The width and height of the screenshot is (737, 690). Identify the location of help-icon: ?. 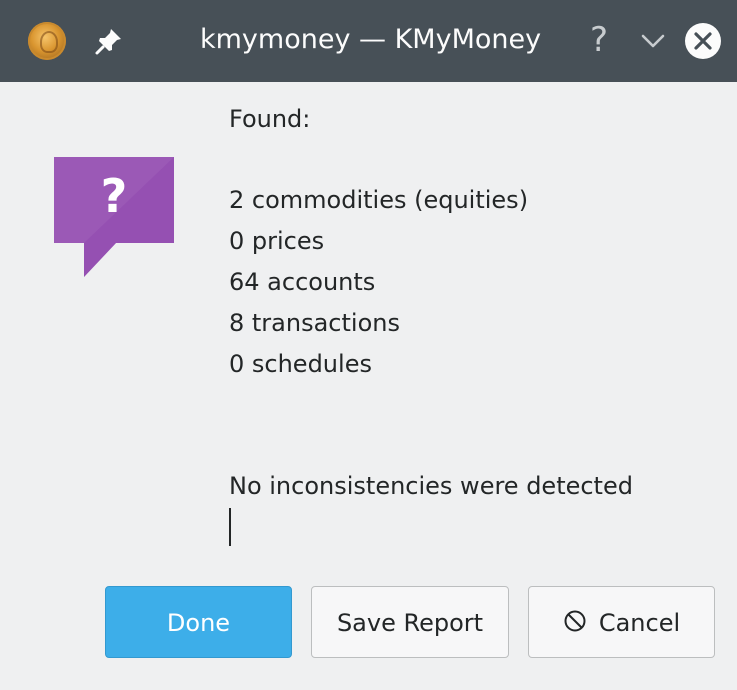
(599, 40).